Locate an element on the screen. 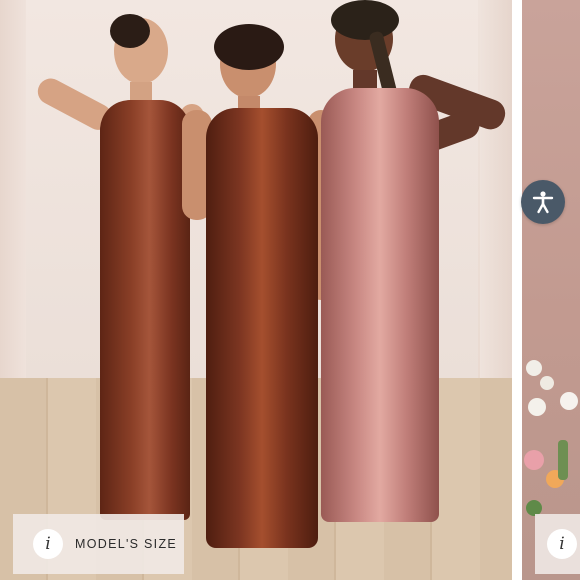  models-size-button: i MODEL'S SIZE is located at coordinates (98, 544).